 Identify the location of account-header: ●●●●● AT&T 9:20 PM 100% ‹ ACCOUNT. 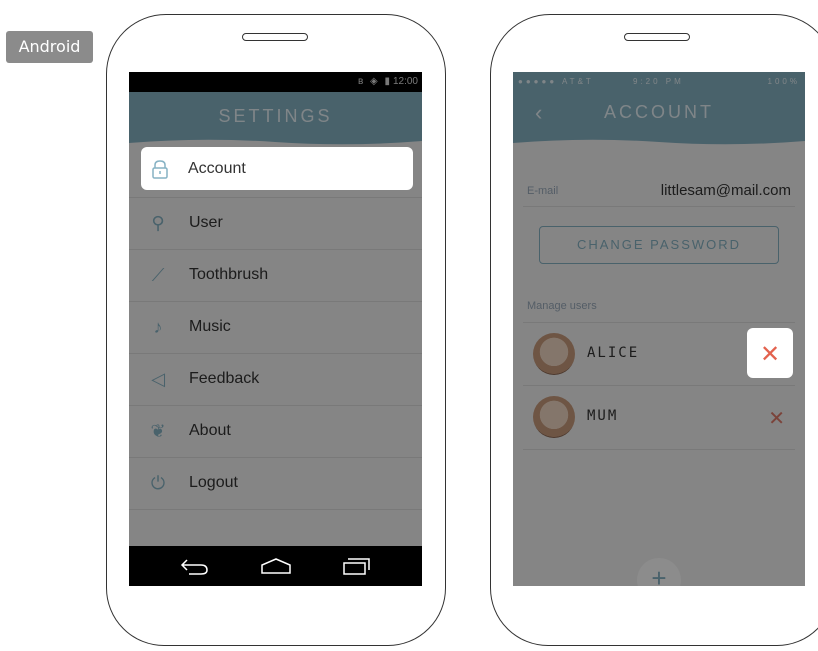
(659, 109).